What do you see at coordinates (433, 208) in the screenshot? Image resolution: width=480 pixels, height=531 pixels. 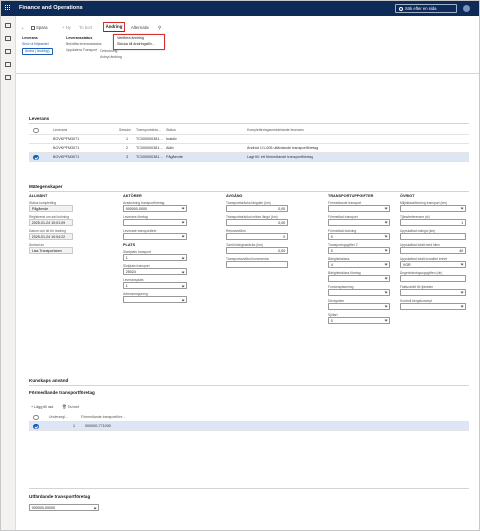 I see `environment-class-field` at bounding box center [433, 208].